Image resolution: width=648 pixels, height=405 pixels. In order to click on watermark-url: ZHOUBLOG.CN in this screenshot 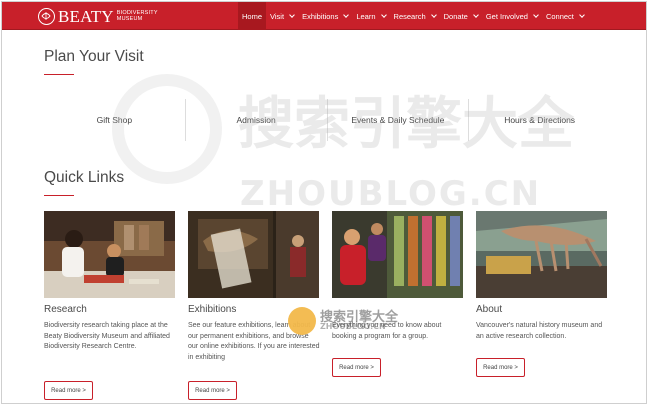, I will do `click(391, 194)`.